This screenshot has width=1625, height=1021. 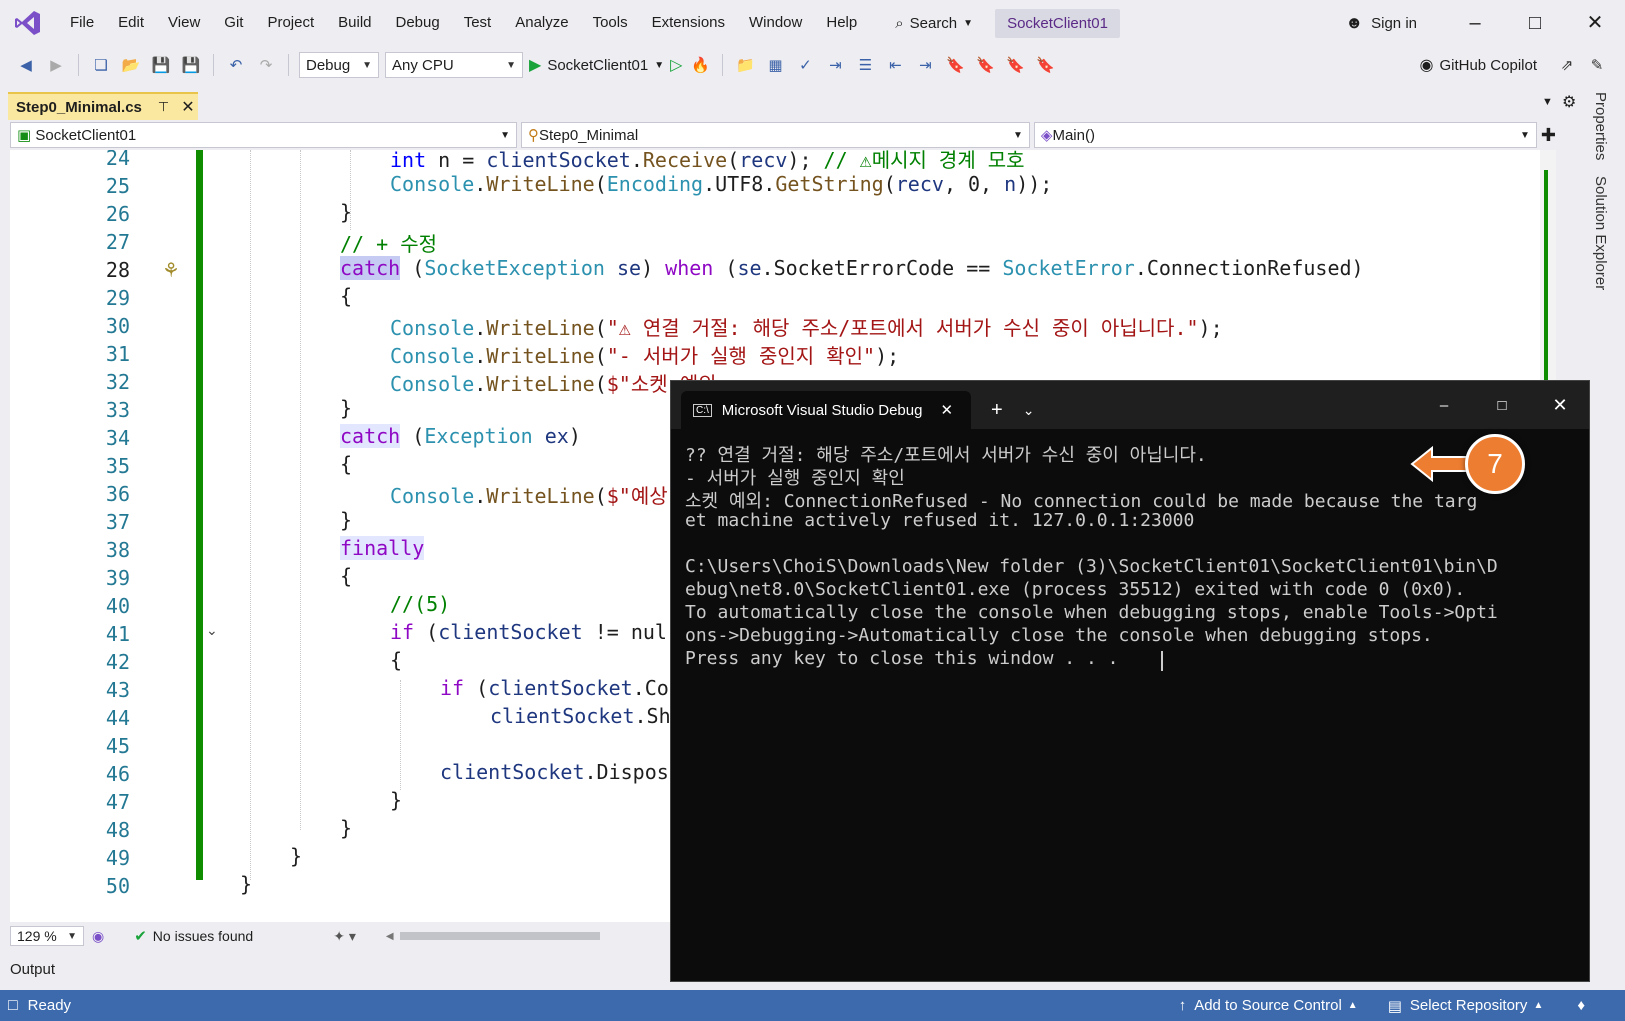 I want to click on solution-explorer-tab: Solution Explorer, so click(x=1600, y=233).